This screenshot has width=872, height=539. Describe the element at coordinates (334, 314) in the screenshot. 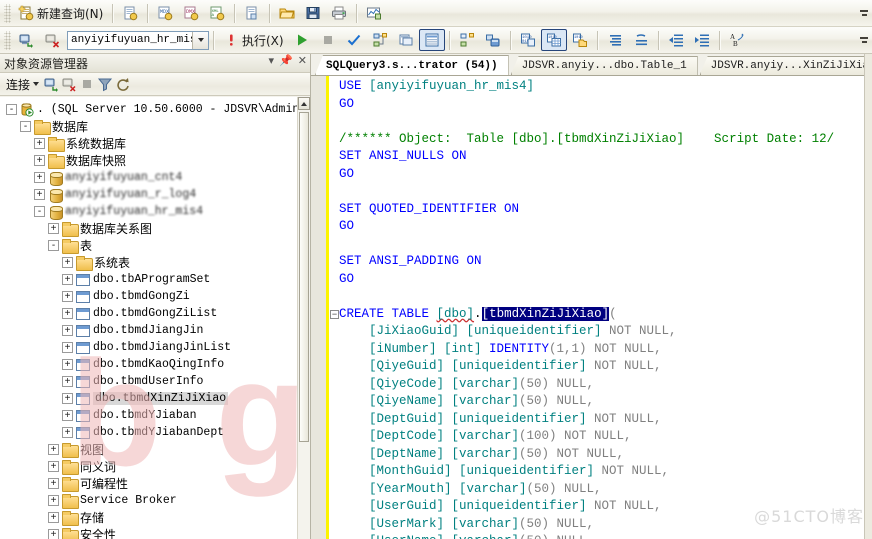

I see `collapse-toggle: −` at that location.